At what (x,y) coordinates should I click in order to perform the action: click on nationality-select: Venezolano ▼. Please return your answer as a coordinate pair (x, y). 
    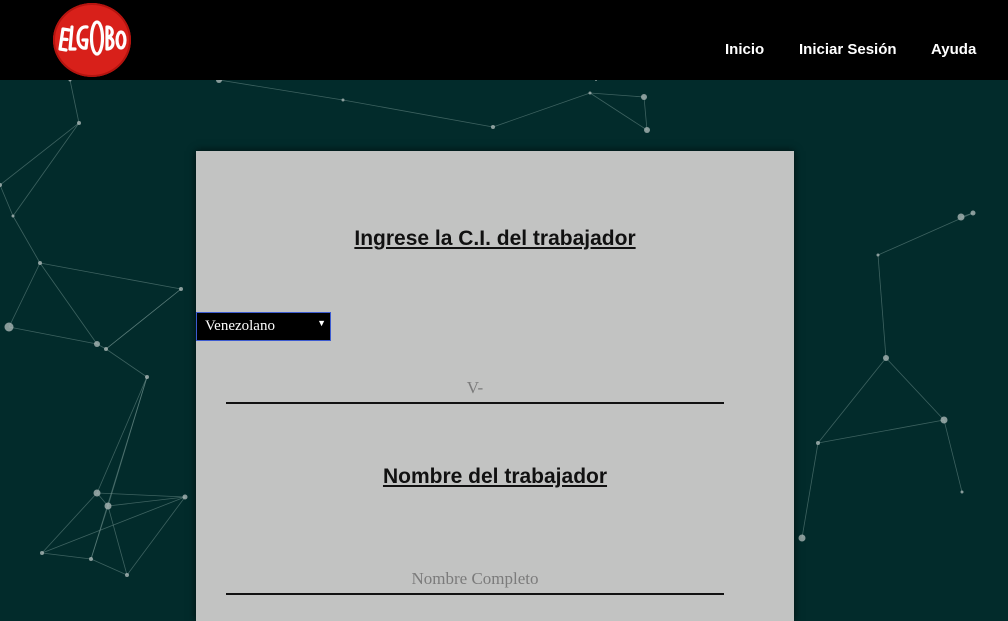
    Looking at the image, I should click on (263, 326).